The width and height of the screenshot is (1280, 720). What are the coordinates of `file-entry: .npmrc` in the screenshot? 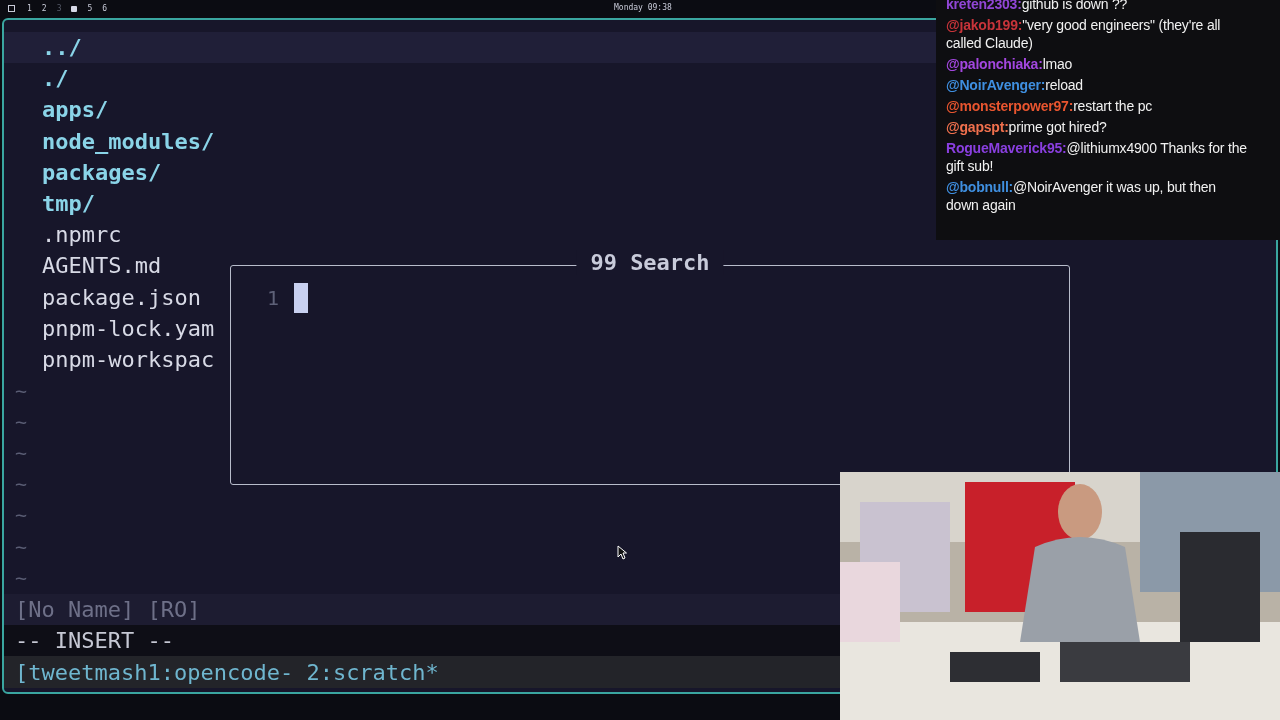 It's located at (82, 235).